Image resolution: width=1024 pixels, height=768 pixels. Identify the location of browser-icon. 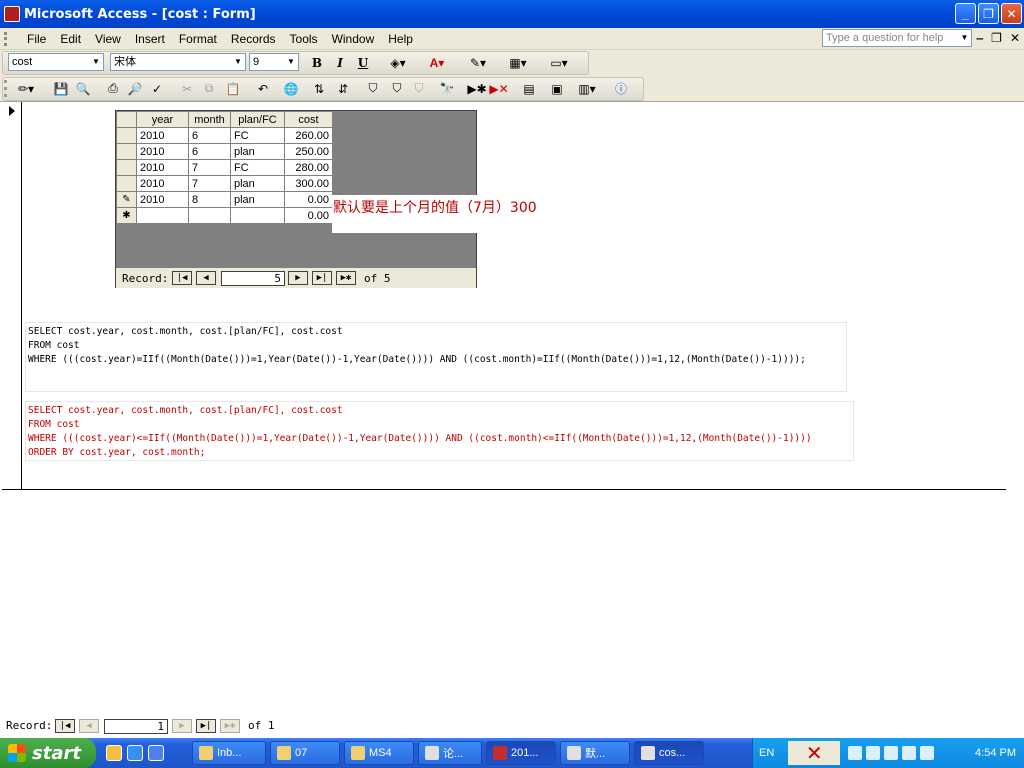
(156, 753).